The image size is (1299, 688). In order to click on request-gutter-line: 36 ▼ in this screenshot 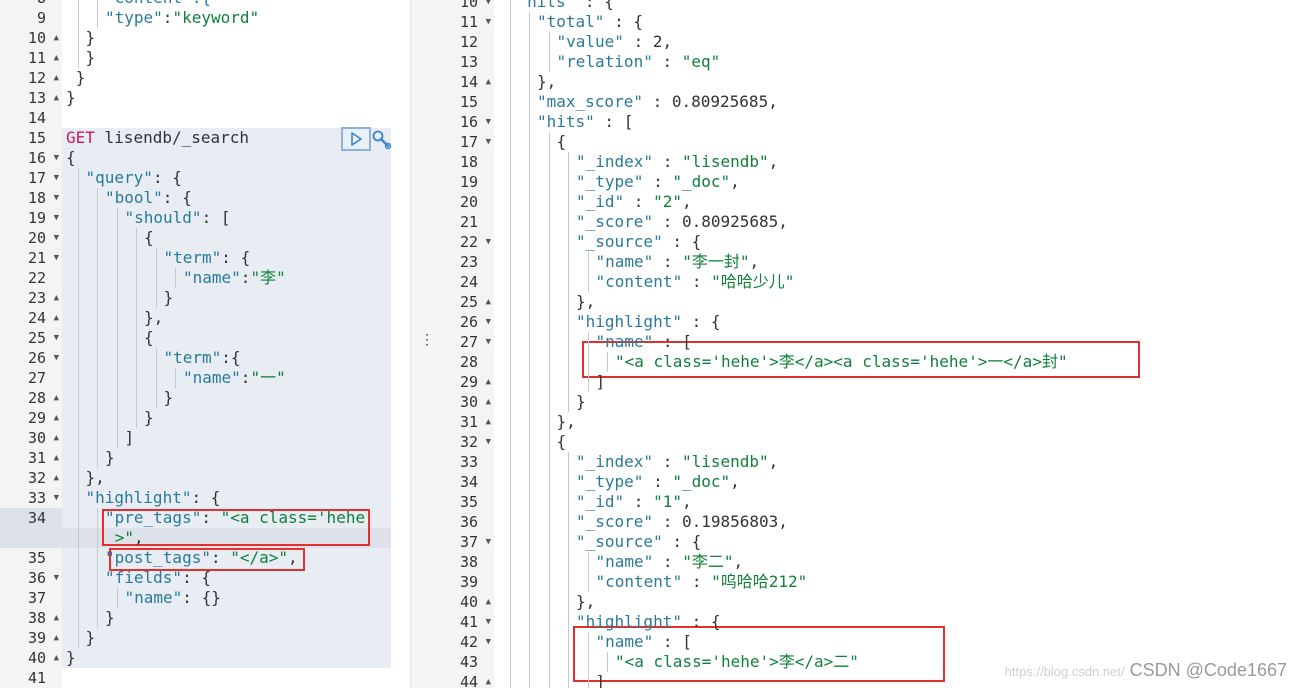, I will do `click(31, 578)`.